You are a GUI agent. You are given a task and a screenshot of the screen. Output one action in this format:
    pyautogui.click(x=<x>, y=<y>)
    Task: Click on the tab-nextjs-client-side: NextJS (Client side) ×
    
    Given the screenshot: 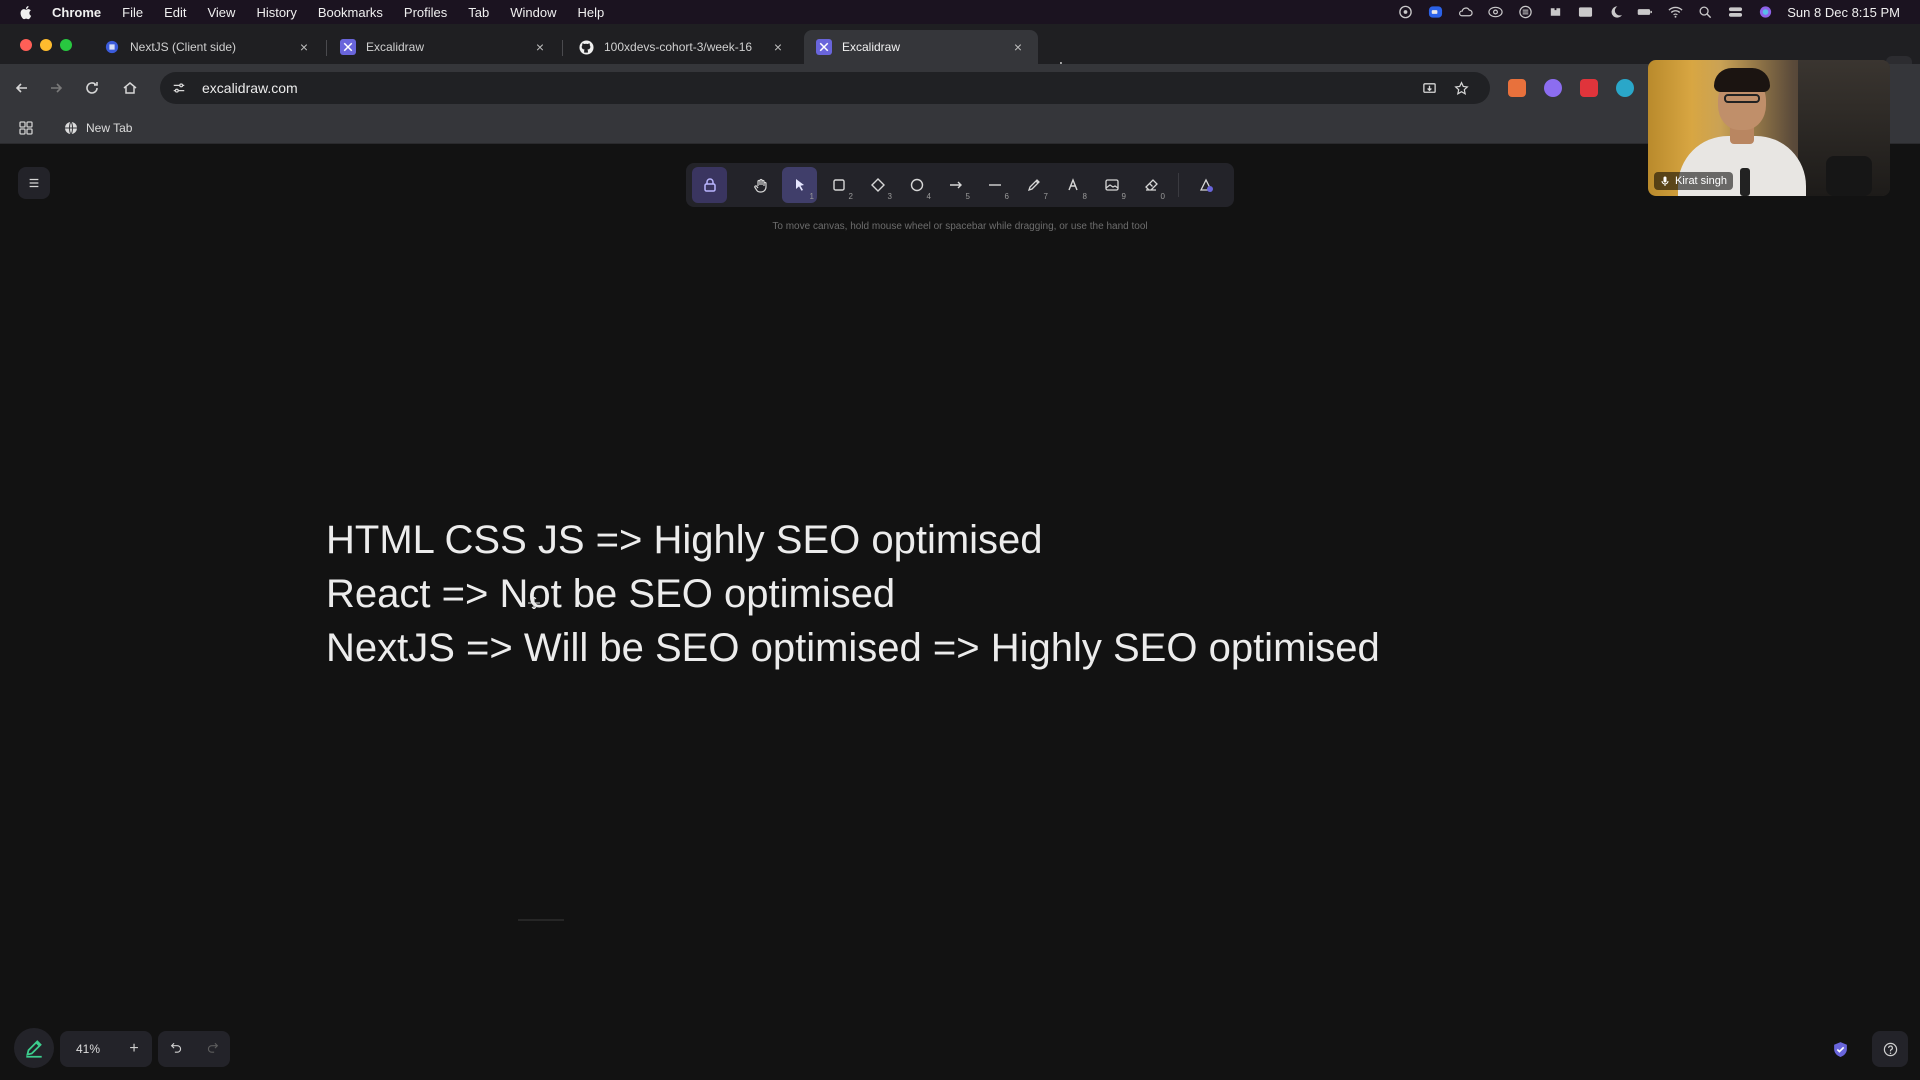 What is the action you would take?
    pyautogui.click(x=208, y=47)
    